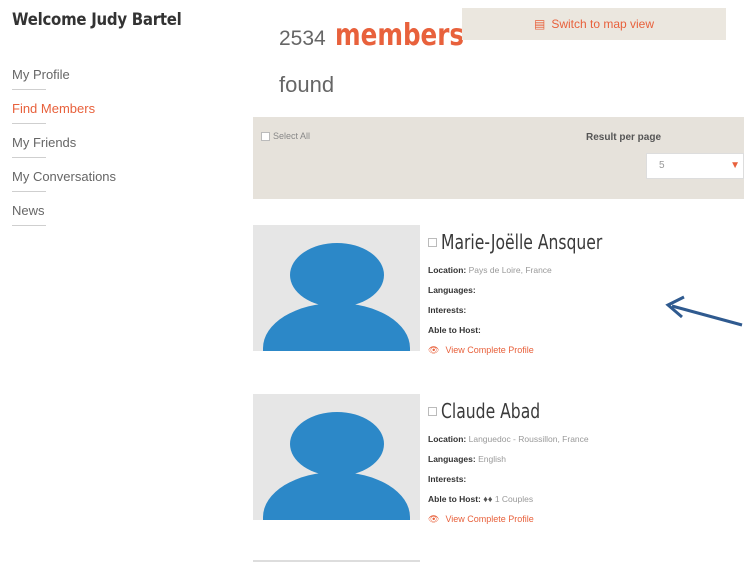  I want to click on annotation-arrow-icon, so click(704, 311).